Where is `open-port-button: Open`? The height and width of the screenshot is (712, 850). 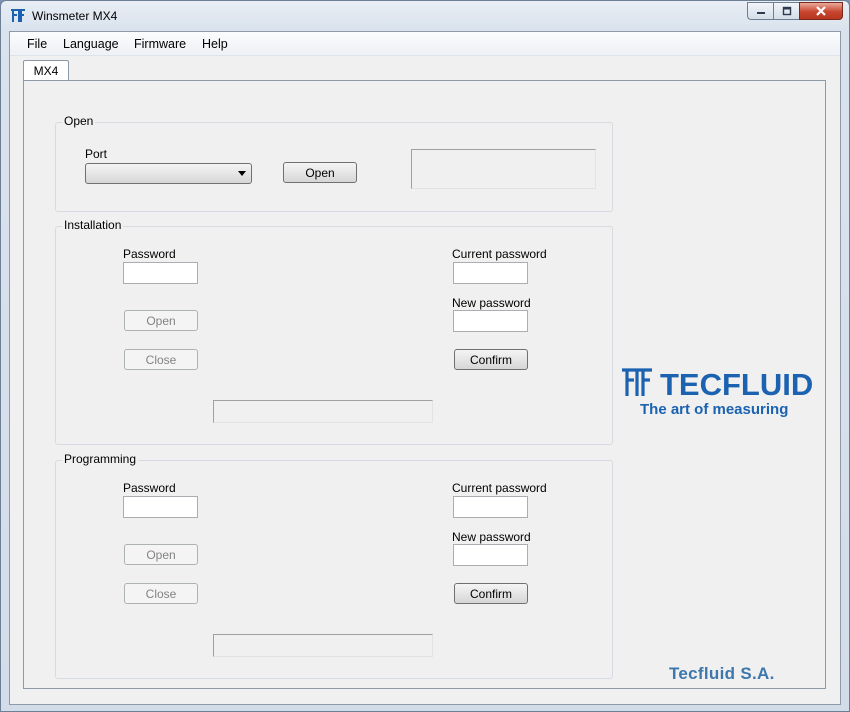 open-port-button: Open is located at coordinates (320, 172).